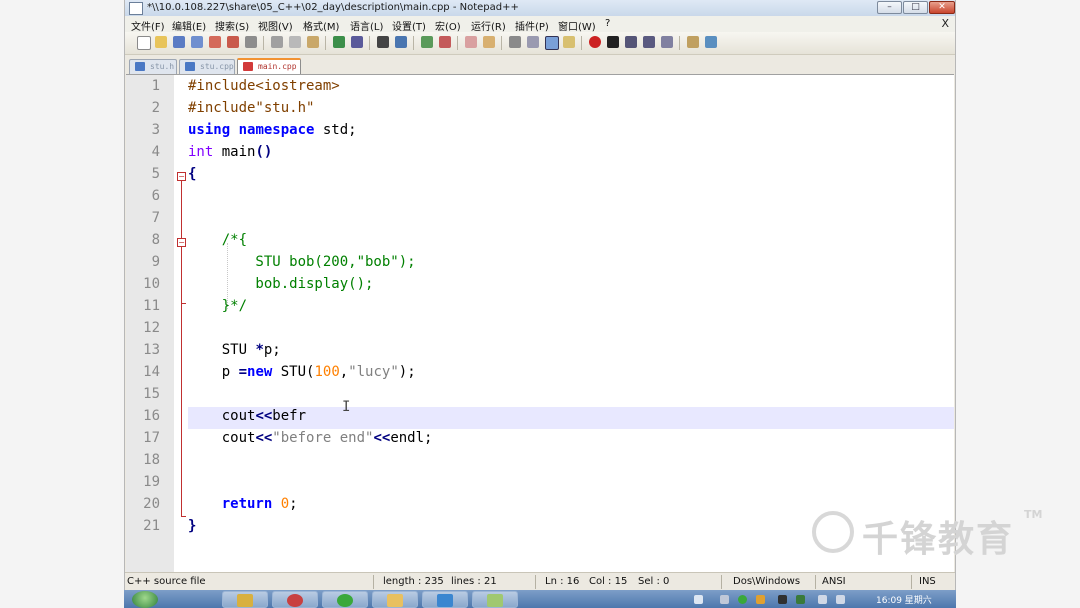  What do you see at coordinates (532, 25) in the screenshot?
I see `menu-plugins: 插件(P)` at bounding box center [532, 25].